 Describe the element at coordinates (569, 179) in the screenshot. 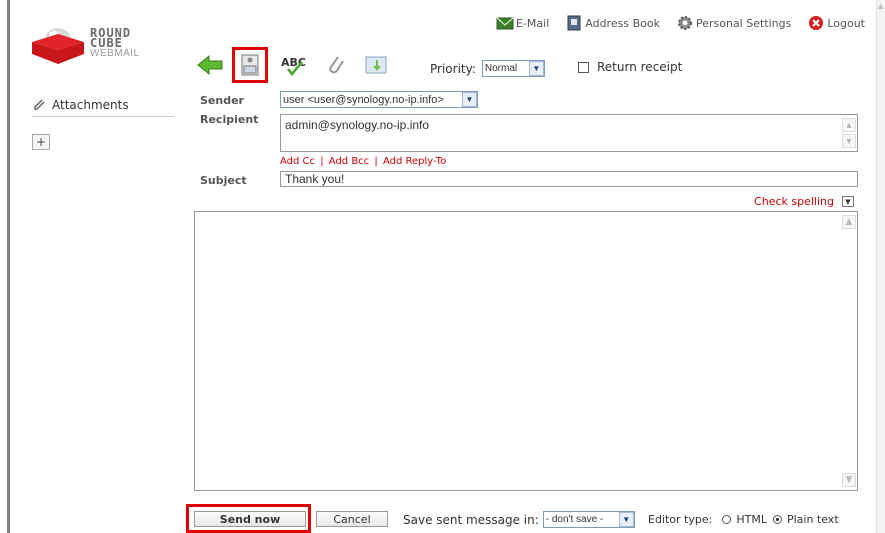

I see `subject-field: Thank you!` at that location.